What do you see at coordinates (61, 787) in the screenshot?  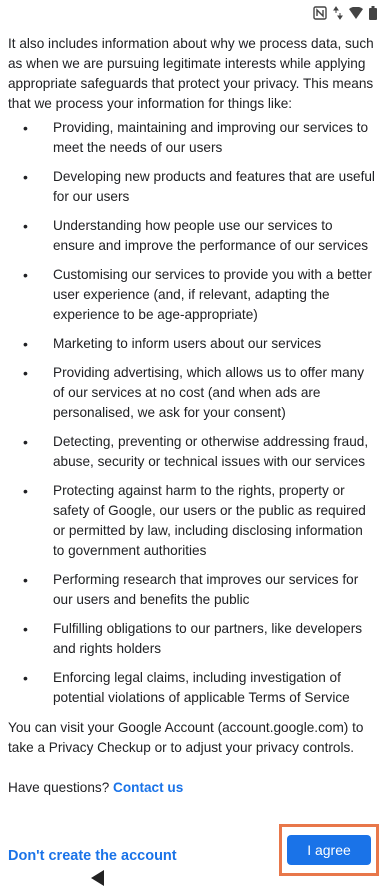 I see `questions-text: Have questions?` at bounding box center [61, 787].